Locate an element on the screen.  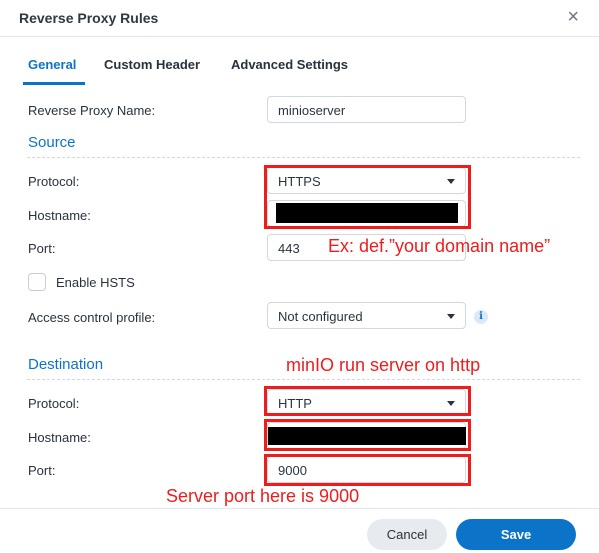
annotation-box-destination-port is located at coordinates (367, 470).